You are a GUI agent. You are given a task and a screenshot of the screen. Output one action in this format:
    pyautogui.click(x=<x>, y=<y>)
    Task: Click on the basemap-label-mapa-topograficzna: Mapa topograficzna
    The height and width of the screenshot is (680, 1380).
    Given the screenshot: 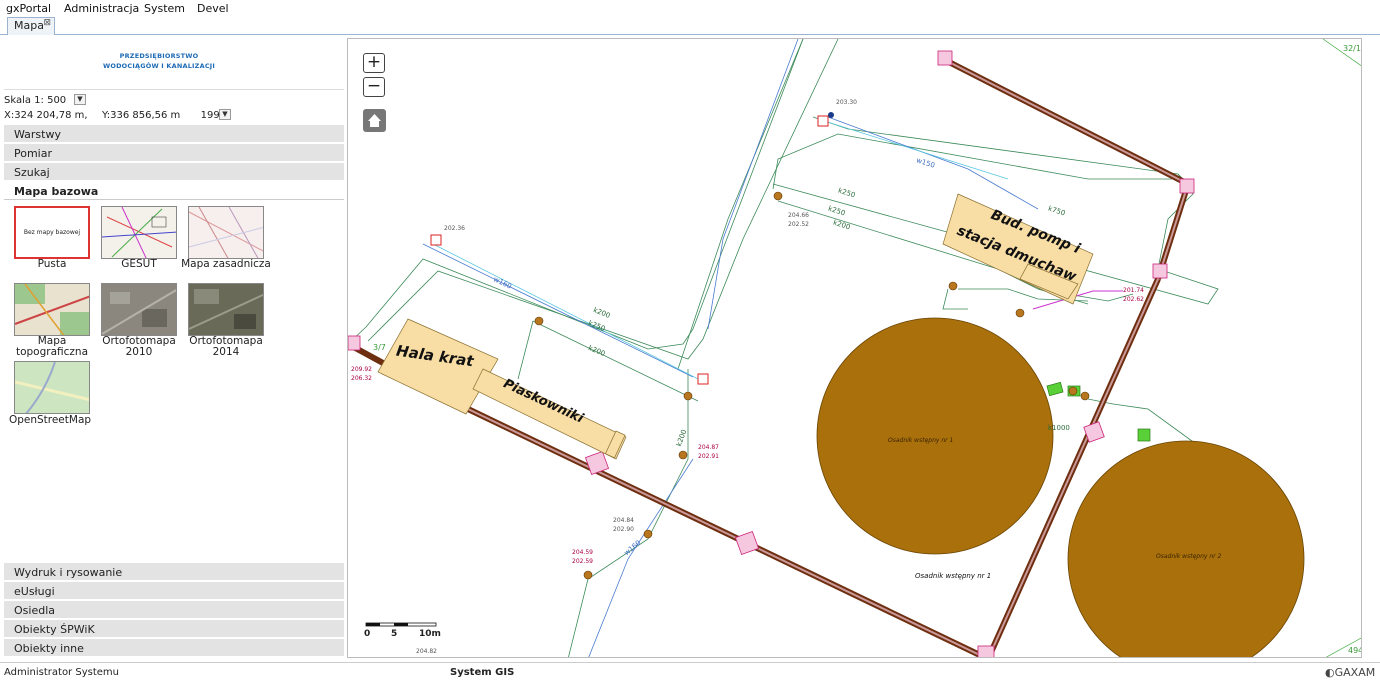 What is the action you would take?
    pyautogui.click(x=52, y=346)
    